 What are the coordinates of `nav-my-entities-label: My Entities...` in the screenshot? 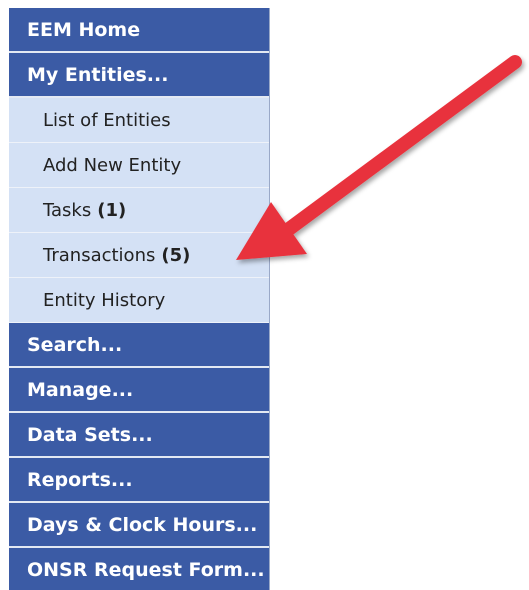 It's located at (98, 75).